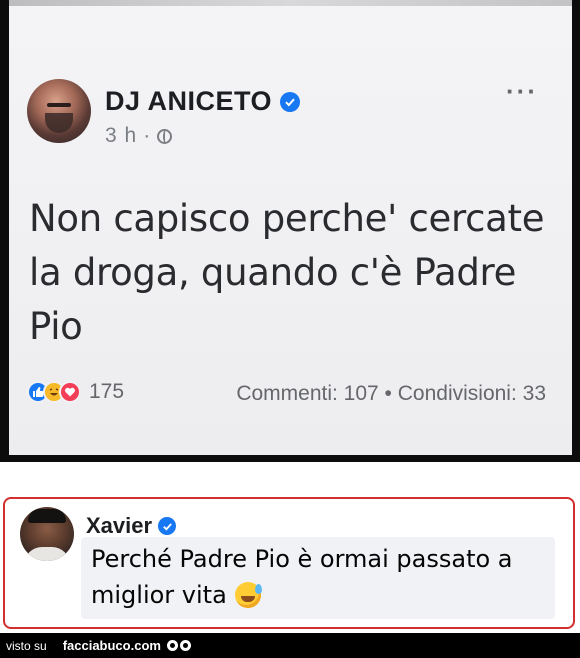  I want to click on avatar-shirt, so click(47, 554).